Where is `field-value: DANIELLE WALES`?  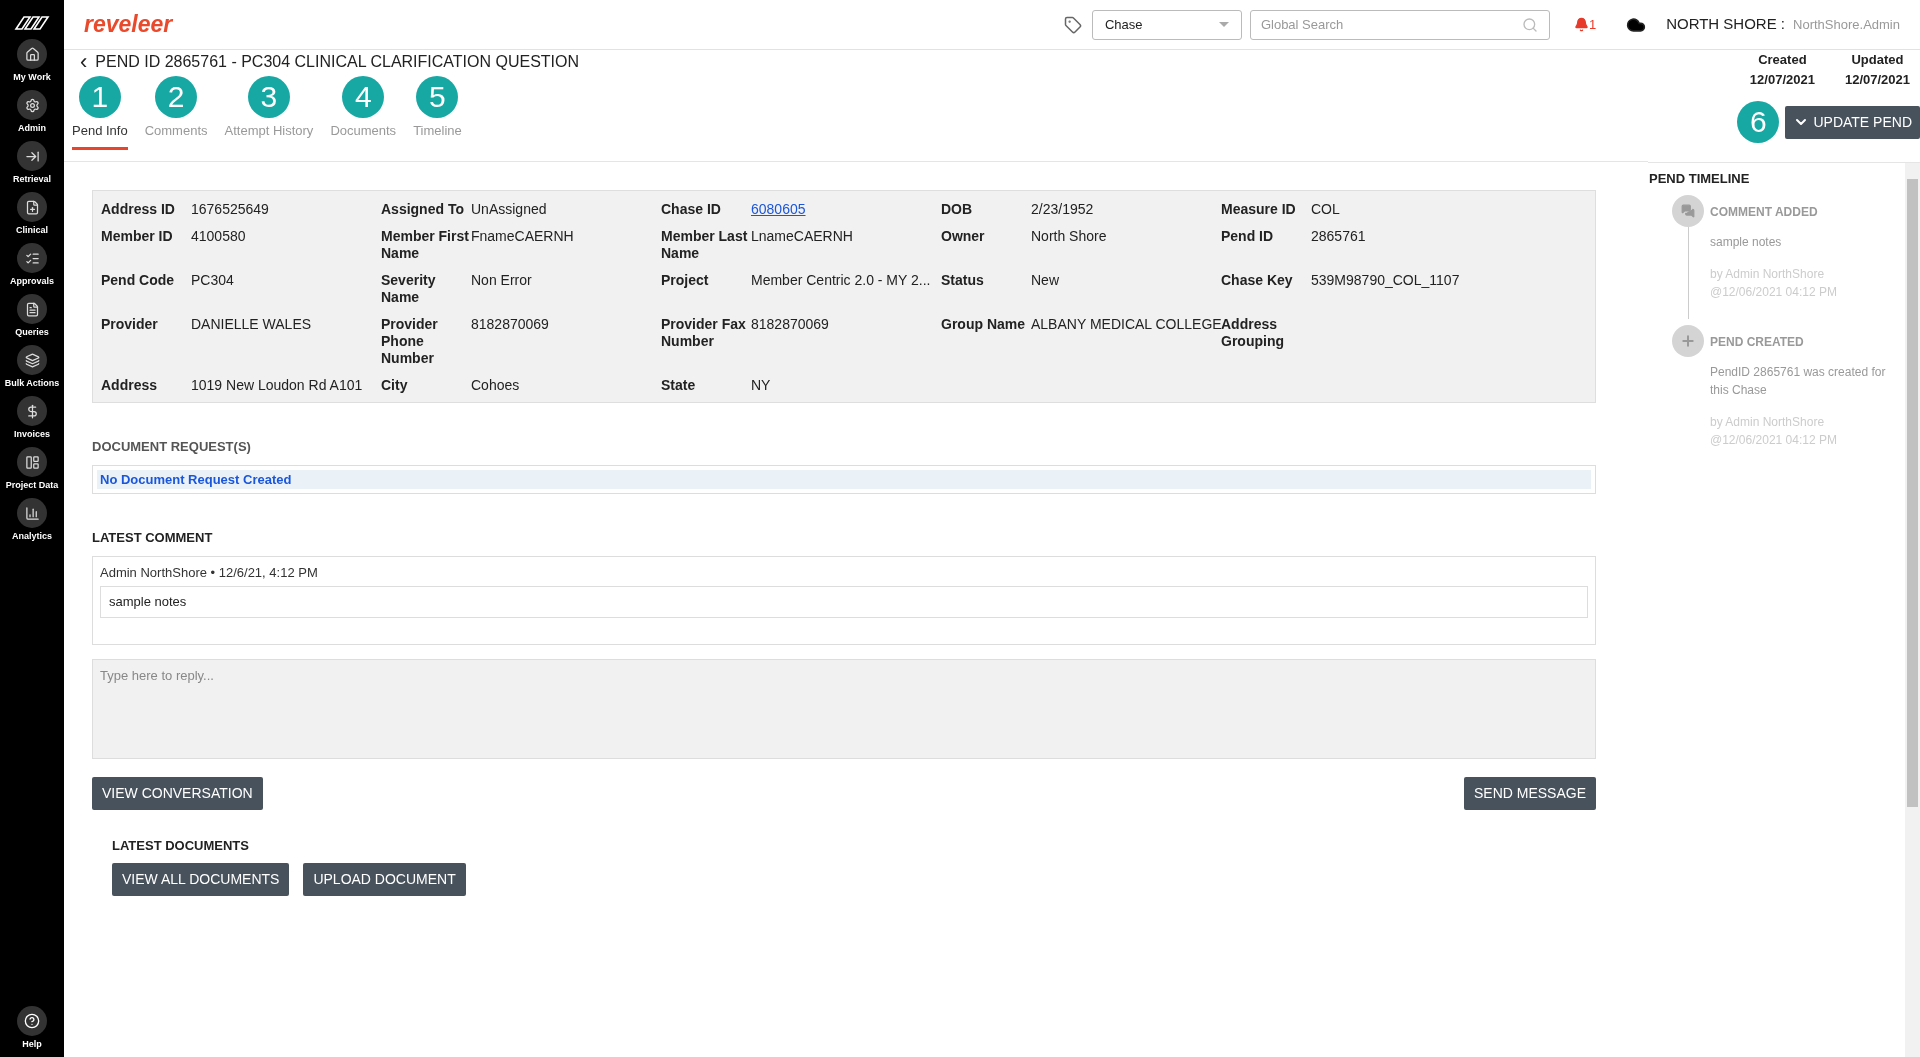
field-value: DANIELLE WALES is located at coordinates (251, 324).